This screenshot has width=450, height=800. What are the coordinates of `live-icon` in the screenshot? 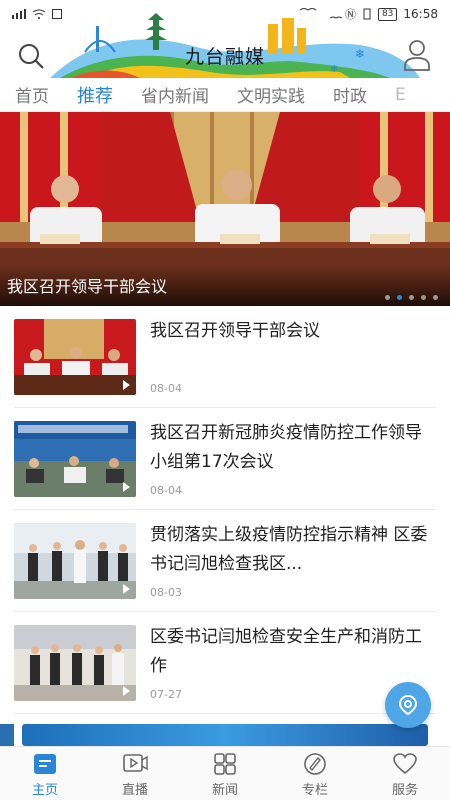 It's located at (135, 763).